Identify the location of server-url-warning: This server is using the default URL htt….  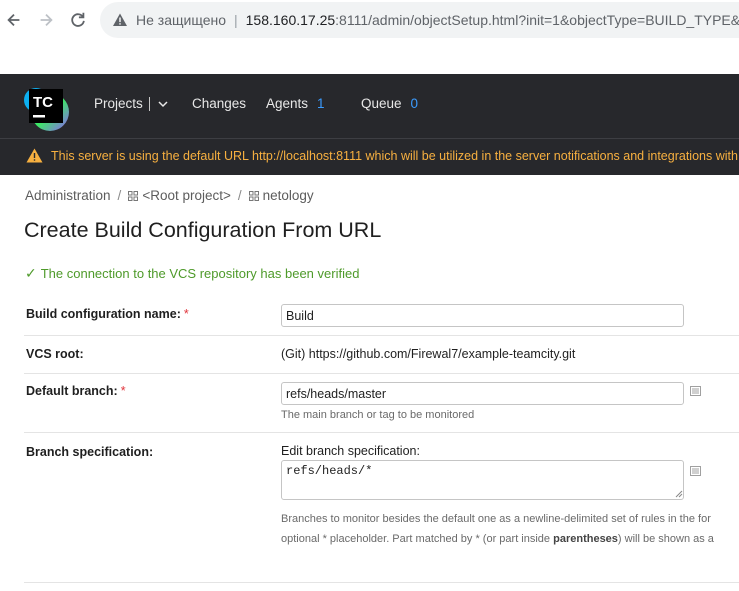
(382, 155).